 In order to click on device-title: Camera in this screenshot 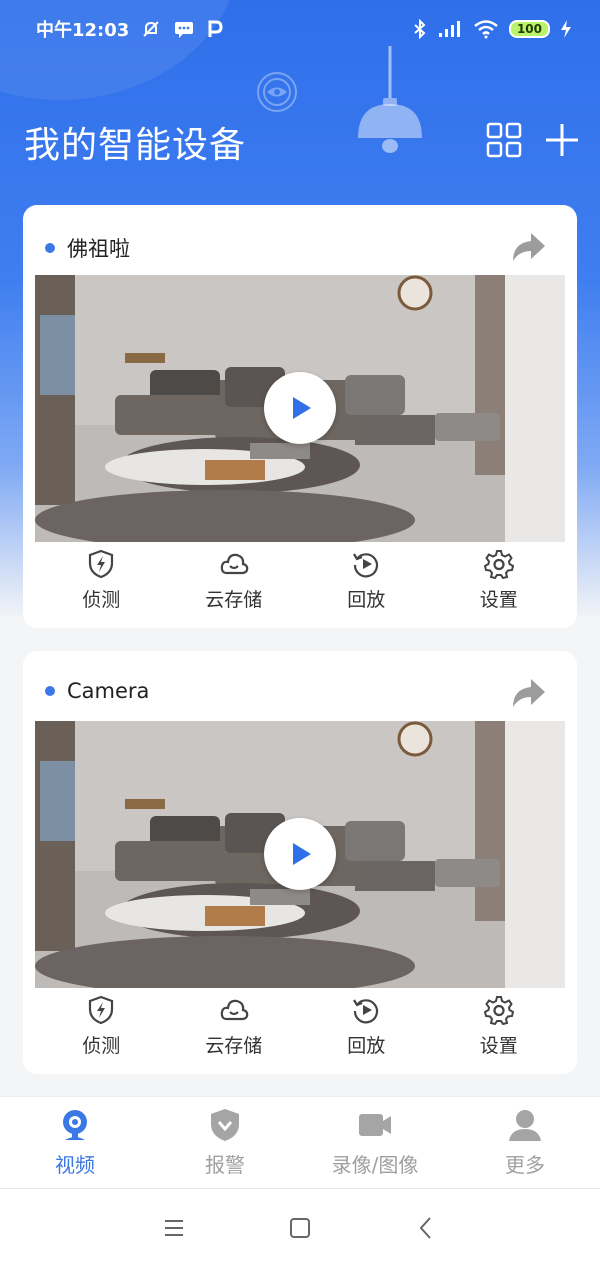, I will do `click(97, 691)`.